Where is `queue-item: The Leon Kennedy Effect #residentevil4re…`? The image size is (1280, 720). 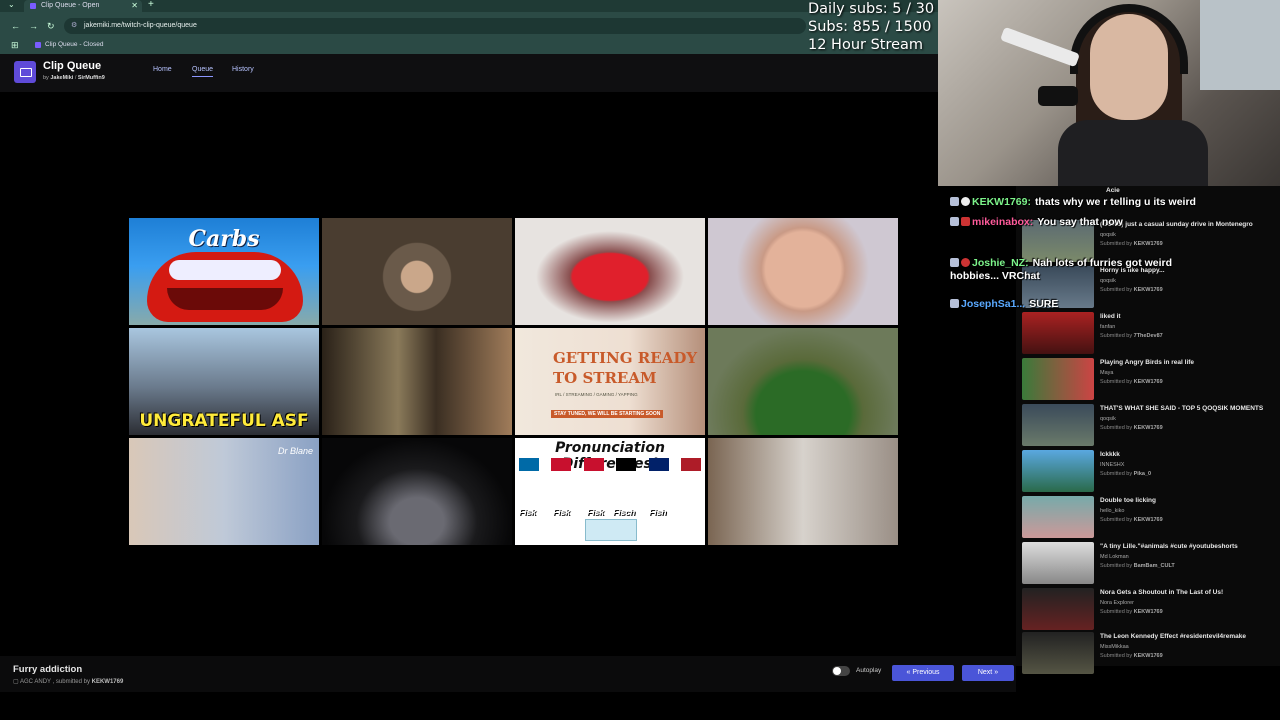
queue-item: The Leon Kennedy Effect #residentevil4re… is located at coordinates (1150, 654).